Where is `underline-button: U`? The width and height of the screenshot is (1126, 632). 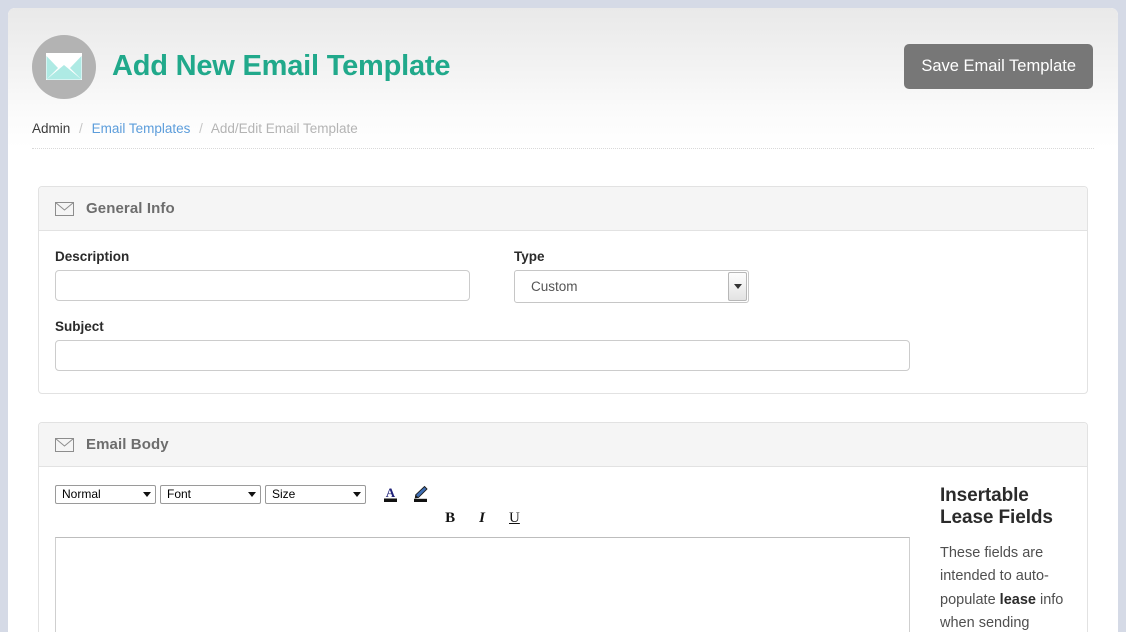 underline-button: U is located at coordinates (514, 518).